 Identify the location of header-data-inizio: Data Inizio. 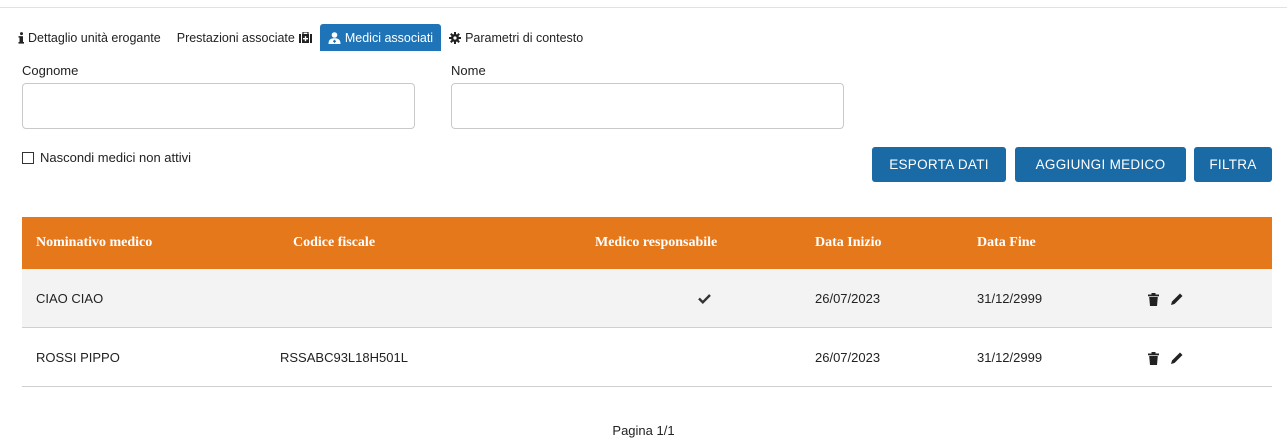
(848, 242).